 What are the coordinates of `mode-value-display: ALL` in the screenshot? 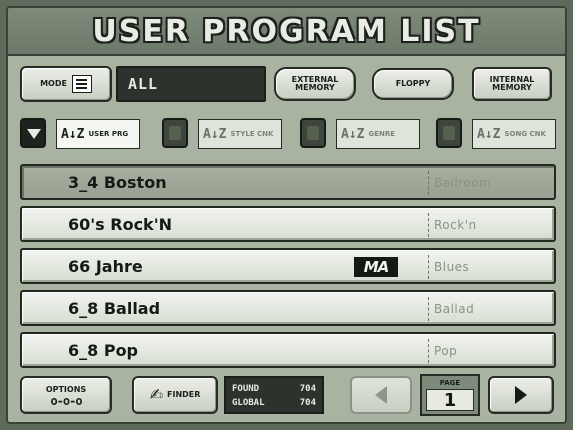 It's located at (191, 84).